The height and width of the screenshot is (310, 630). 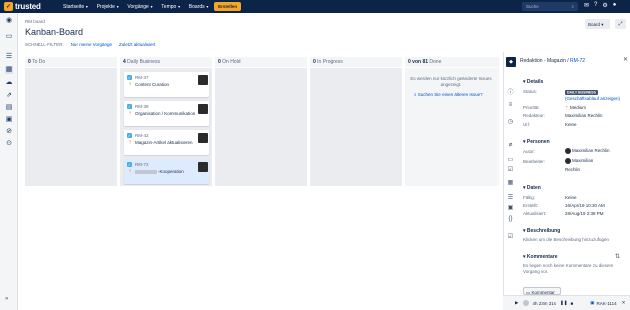 What do you see at coordinates (572, 303) in the screenshot?
I see `stop-icon: ■` at bounding box center [572, 303].